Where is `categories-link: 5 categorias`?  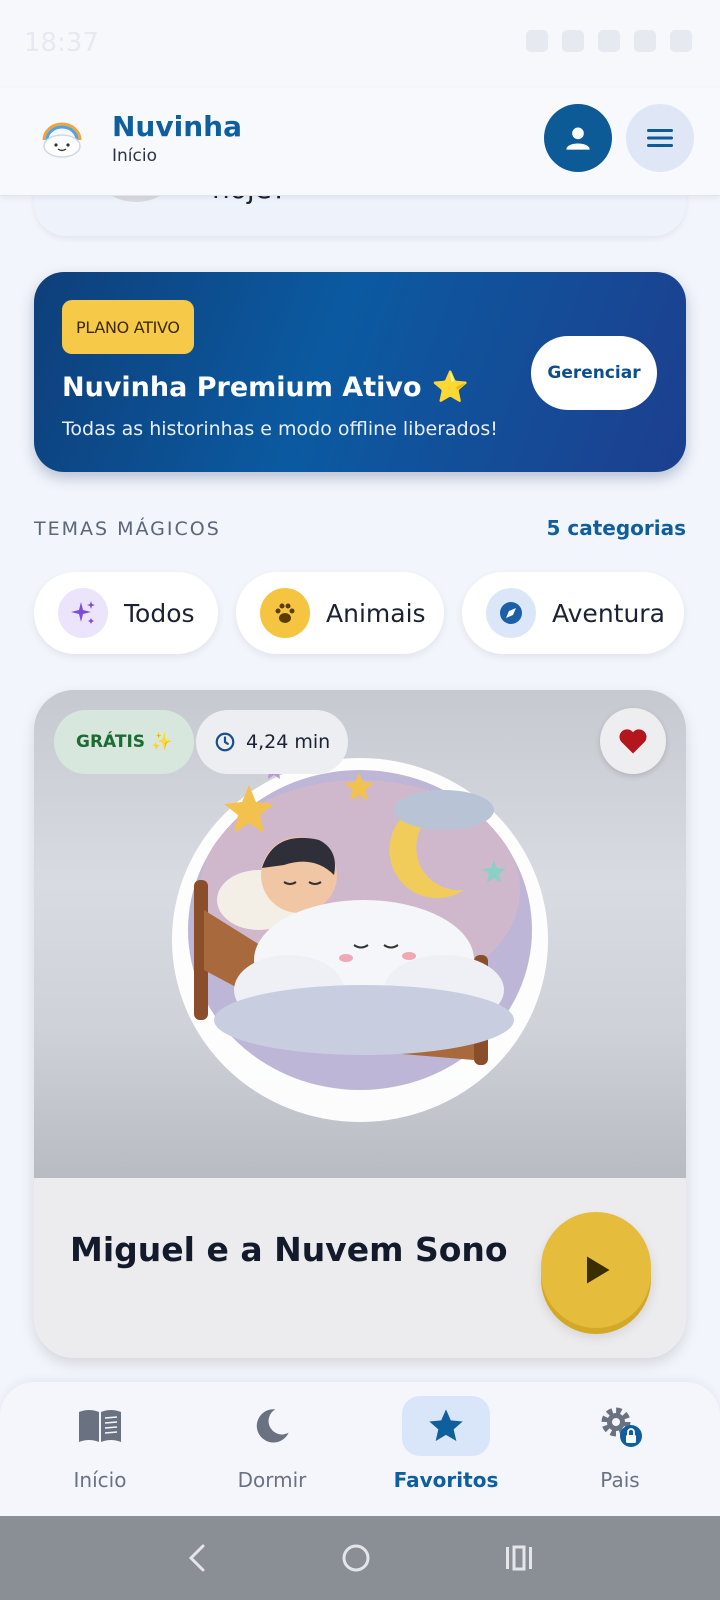
categories-link: 5 categorias is located at coordinates (616, 528).